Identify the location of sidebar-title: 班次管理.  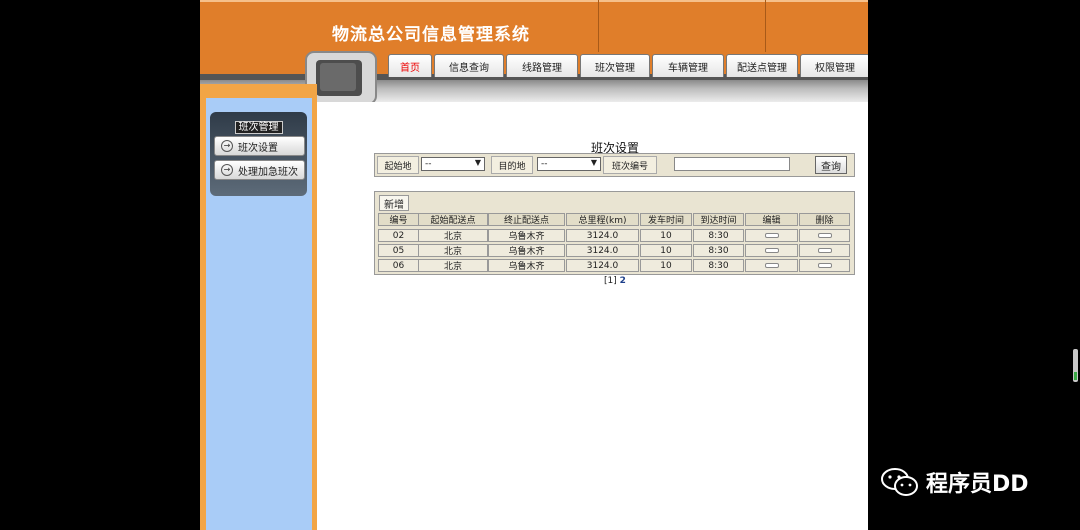
(258, 126).